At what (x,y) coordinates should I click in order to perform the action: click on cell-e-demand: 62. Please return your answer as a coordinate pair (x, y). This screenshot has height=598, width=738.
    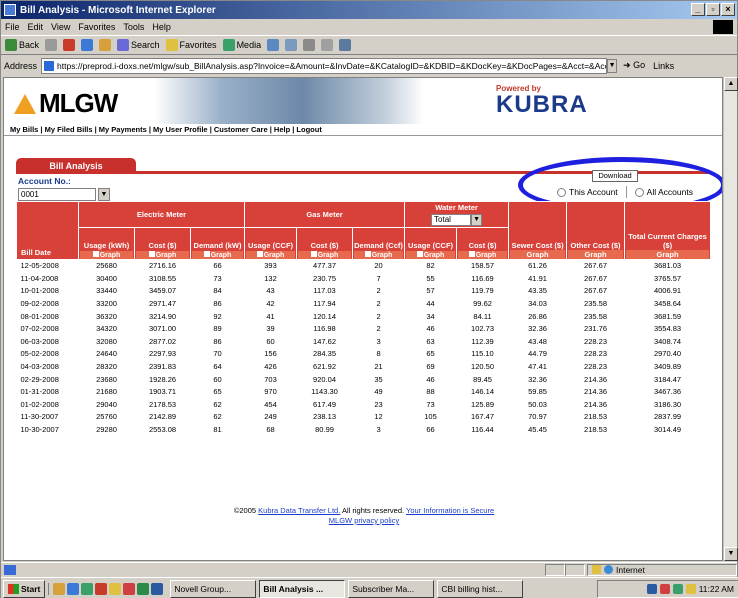
    Looking at the image, I should click on (217, 405).